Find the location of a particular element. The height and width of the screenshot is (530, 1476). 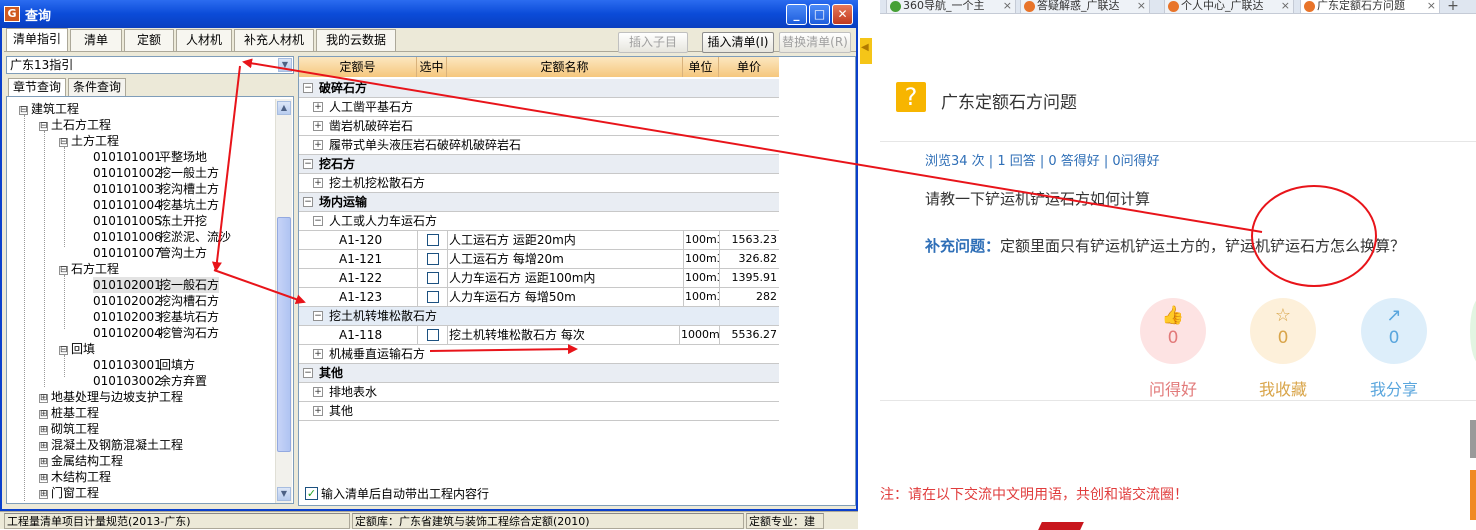

col-unit: 单位 is located at coordinates (701, 67).